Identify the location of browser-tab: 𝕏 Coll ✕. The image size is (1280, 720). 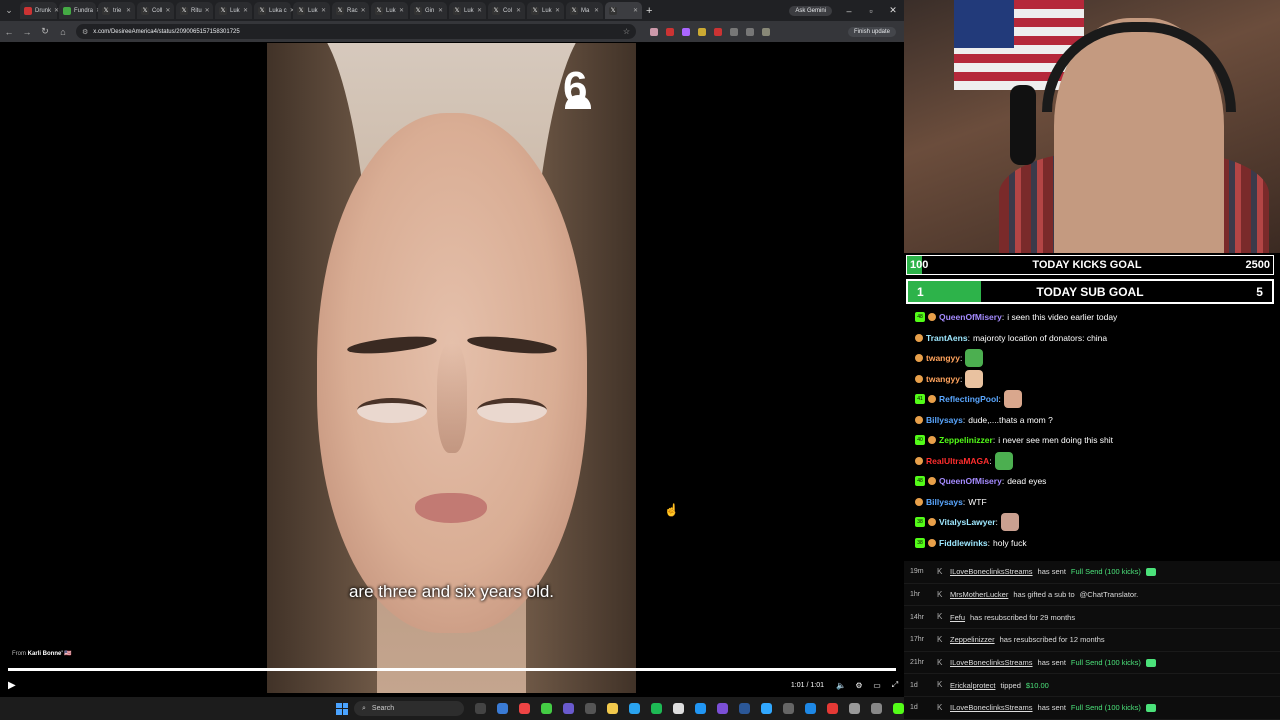
(155, 10).